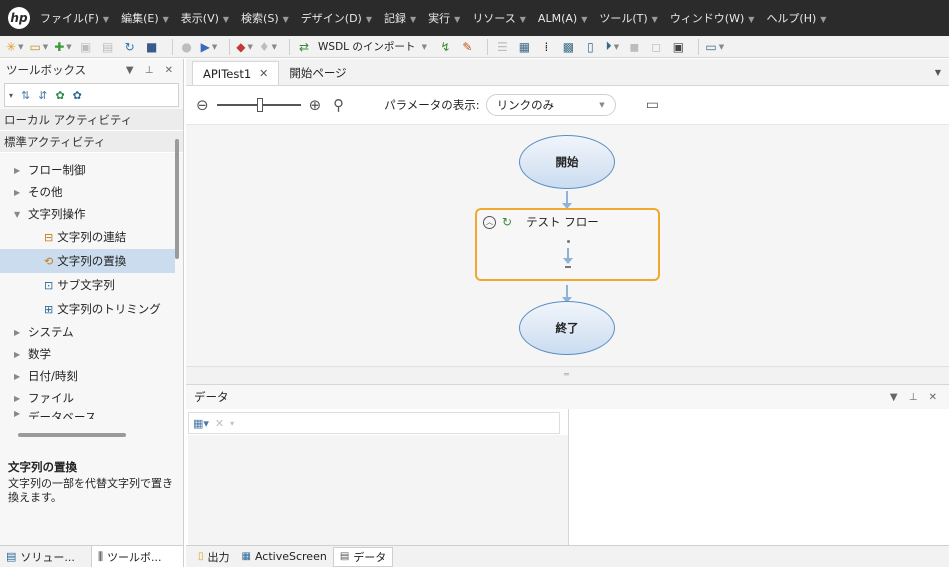 The height and width of the screenshot is (567, 949). Describe the element at coordinates (91, 309) in the screenshot. I see `tree-leaf-trim: ⊞ 文字列のトリミング` at that location.